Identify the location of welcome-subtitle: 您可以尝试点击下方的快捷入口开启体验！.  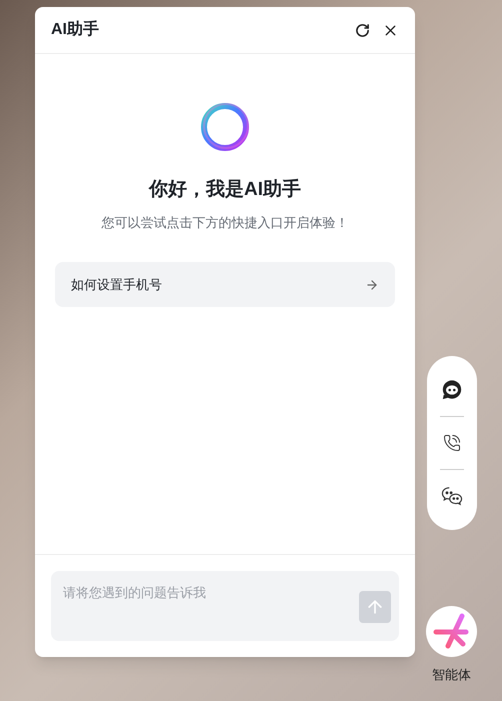
(225, 223).